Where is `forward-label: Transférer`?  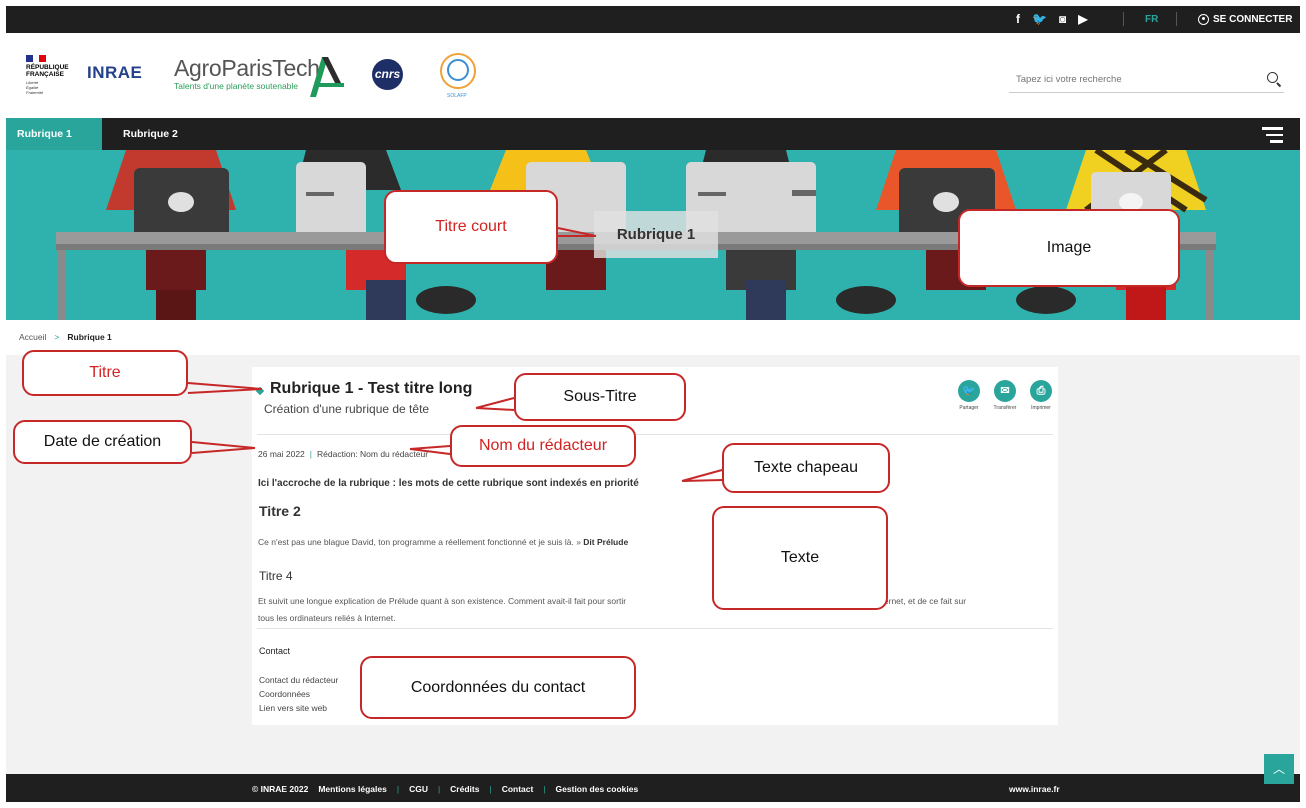 forward-label: Transférer is located at coordinates (1005, 408).